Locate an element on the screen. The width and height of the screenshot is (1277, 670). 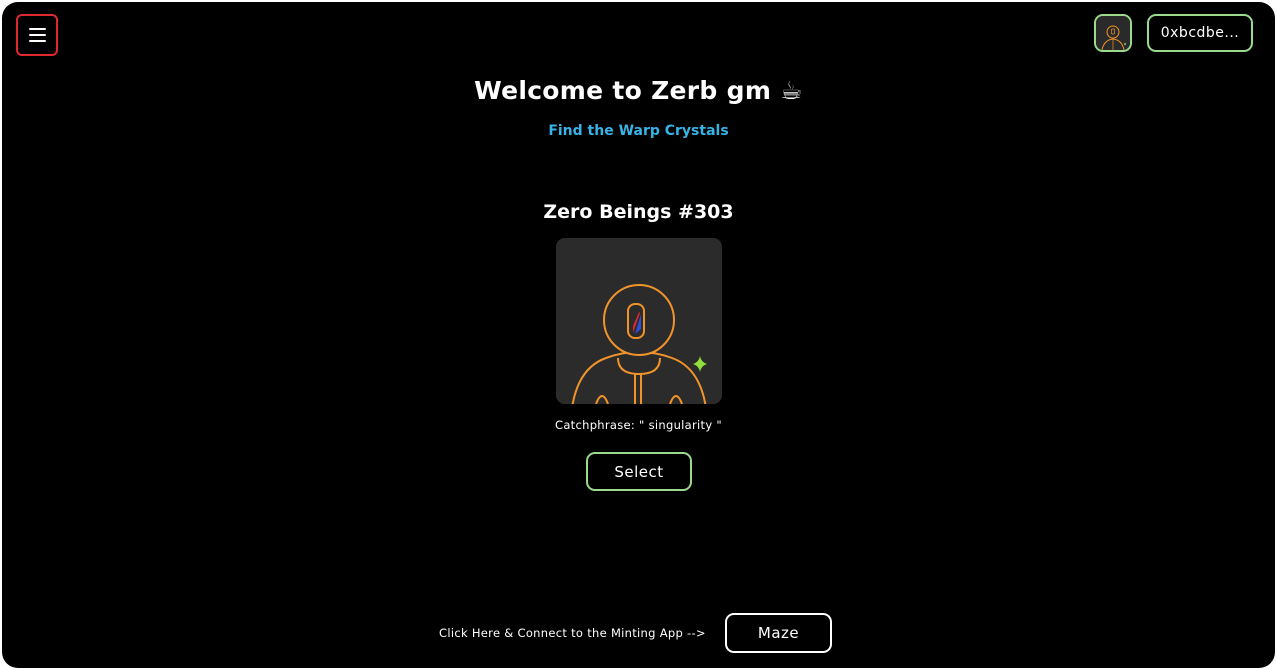
zero-being-avatar-icon is located at coordinates (1113, 33).